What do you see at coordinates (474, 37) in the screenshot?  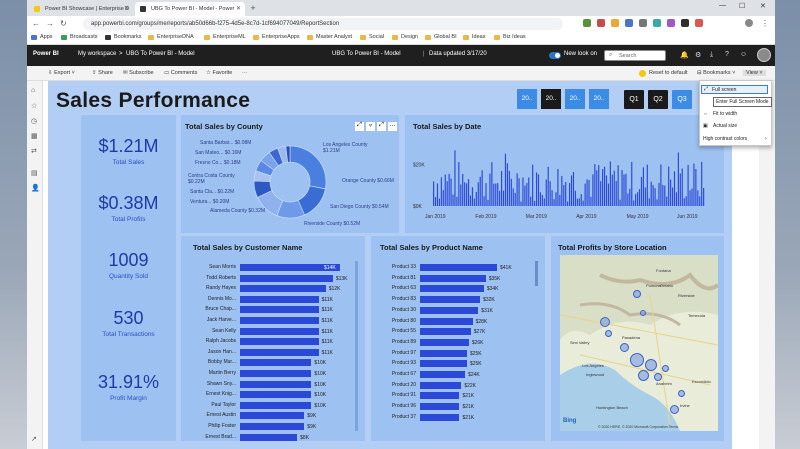 I see `bookmark-folder: Ideas` at bounding box center [474, 37].